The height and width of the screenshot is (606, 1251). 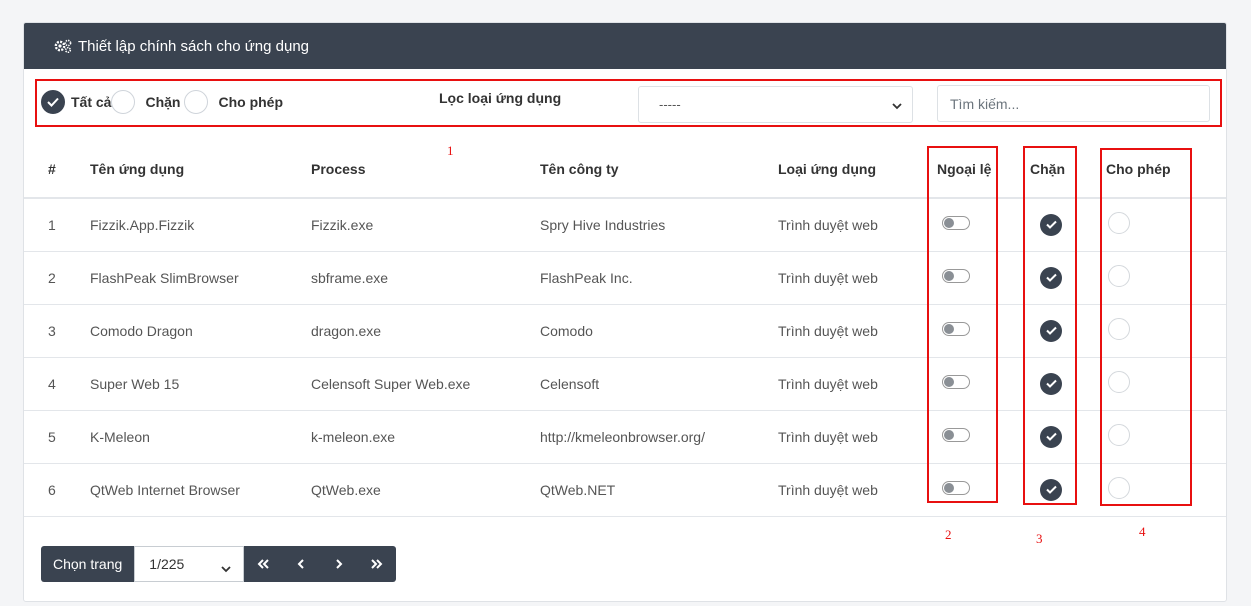 What do you see at coordinates (191, 278) in the screenshot?
I see `row-app-name: FlashPeak SlimBrowser` at bounding box center [191, 278].